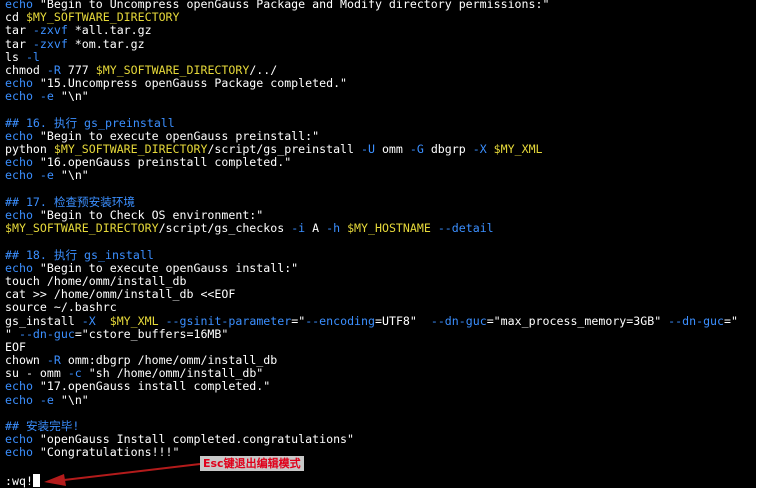  What do you see at coordinates (132, 472) in the screenshot?
I see `annotation-arrow-line` at bounding box center [132, 472].